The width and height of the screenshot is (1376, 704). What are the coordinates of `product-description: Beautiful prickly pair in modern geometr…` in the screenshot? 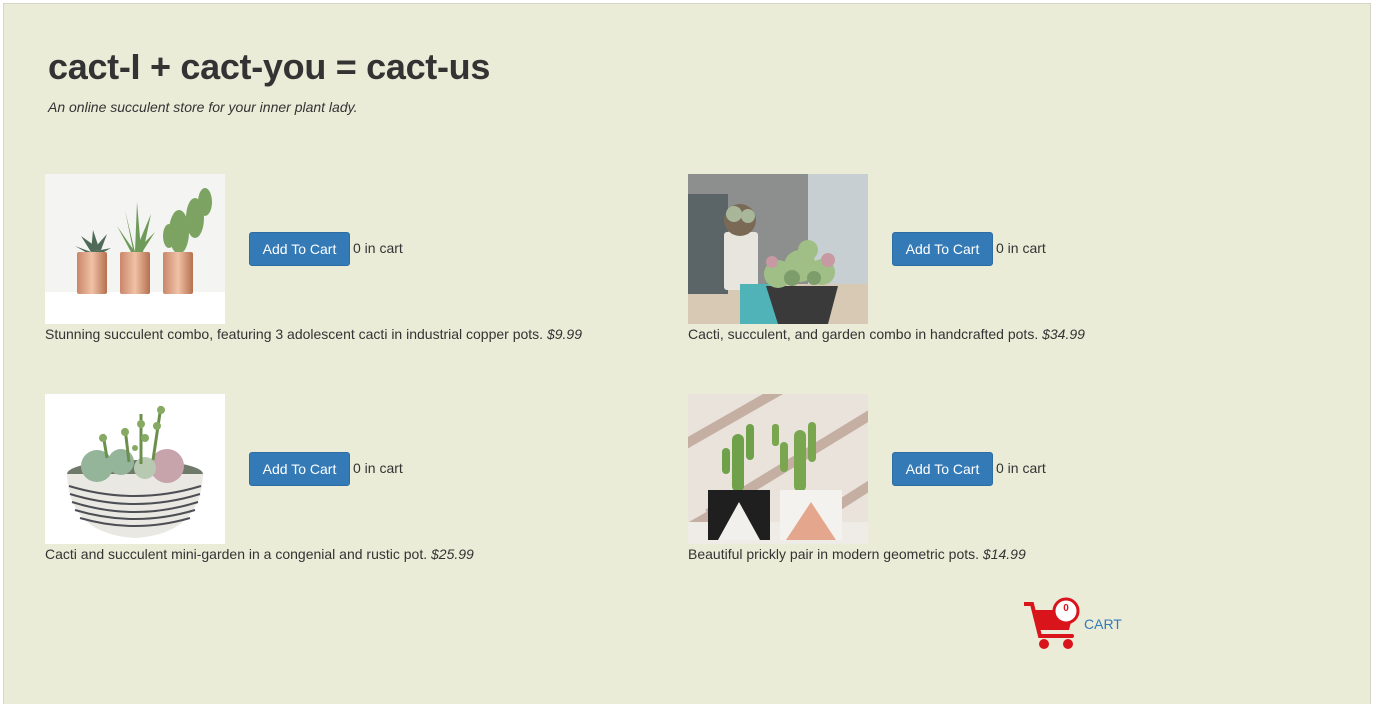 It's located at (857, 554).